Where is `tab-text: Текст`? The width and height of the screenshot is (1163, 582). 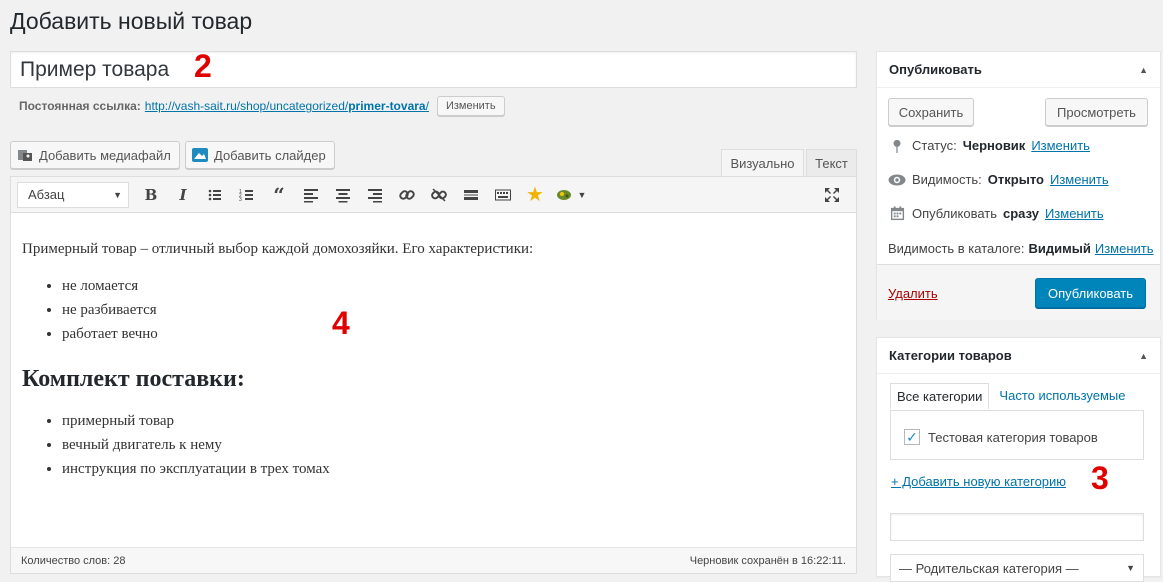 tab-text: Текст is located at coordinates (831, 163).